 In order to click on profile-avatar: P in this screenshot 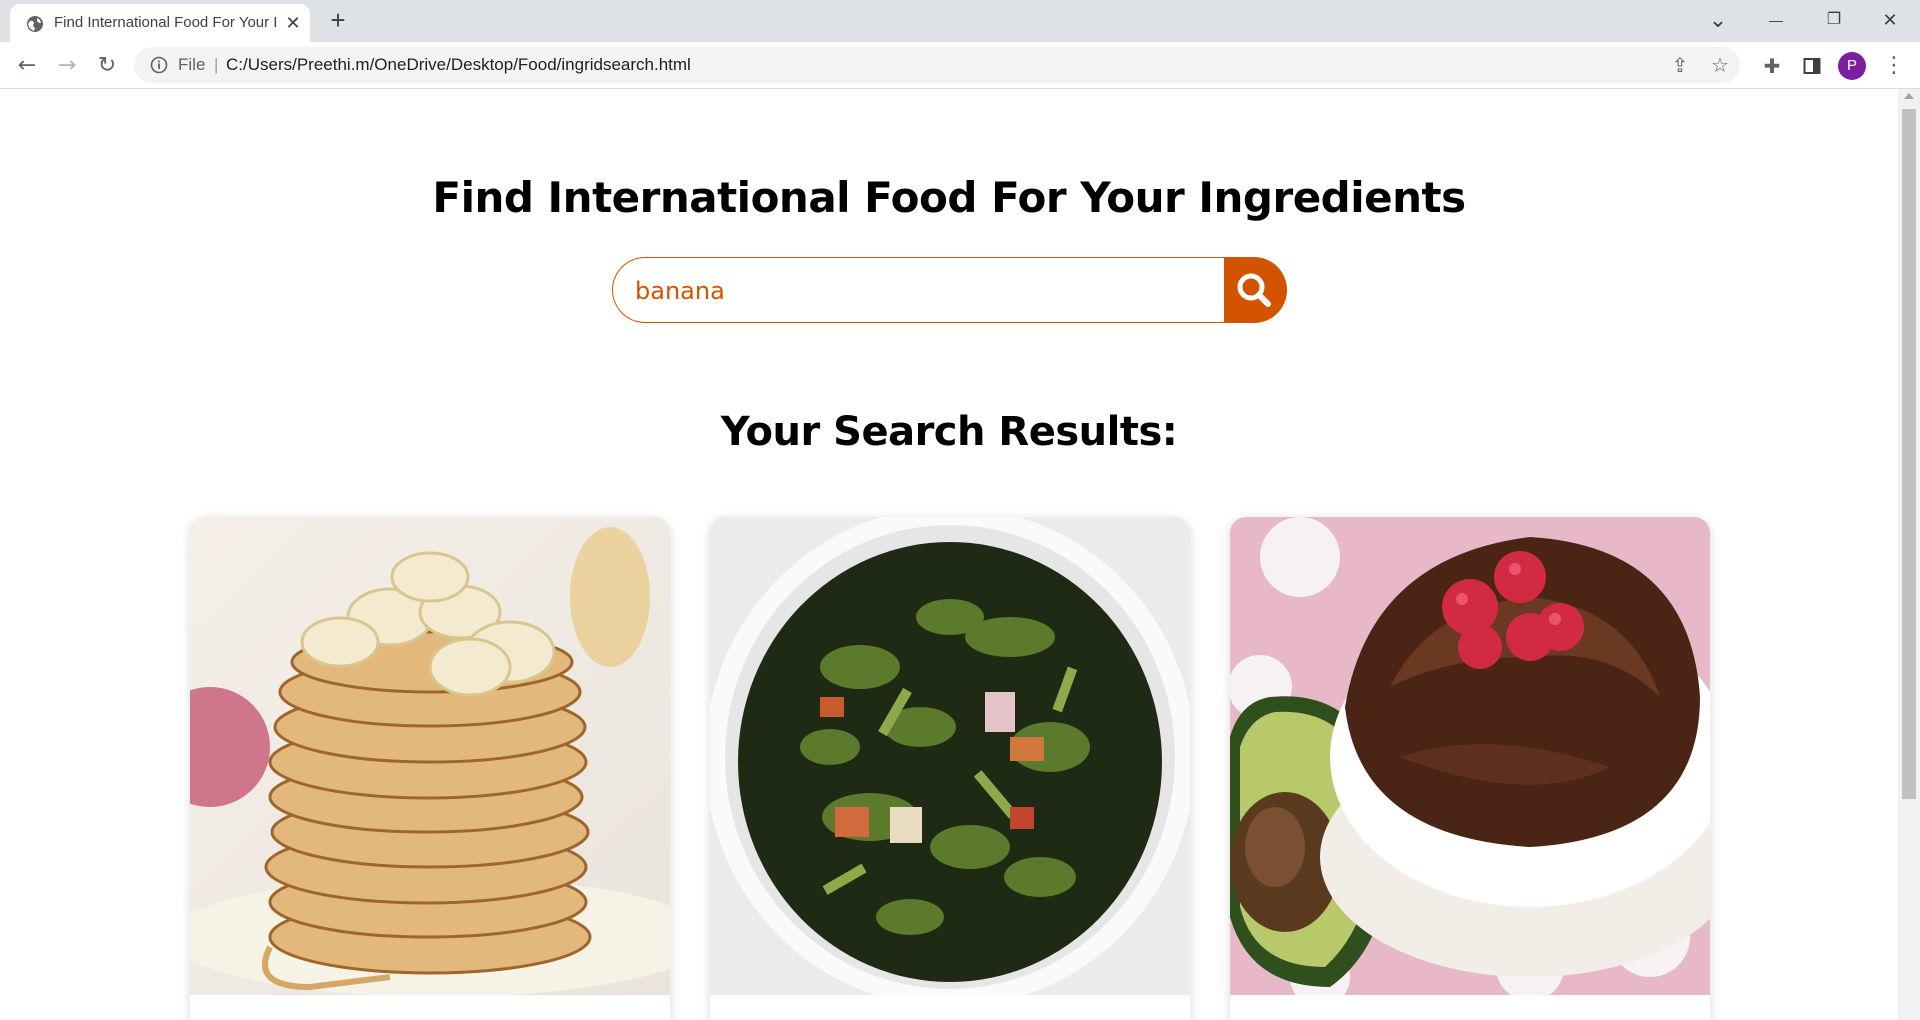, I will do `click(1852, 66)`.